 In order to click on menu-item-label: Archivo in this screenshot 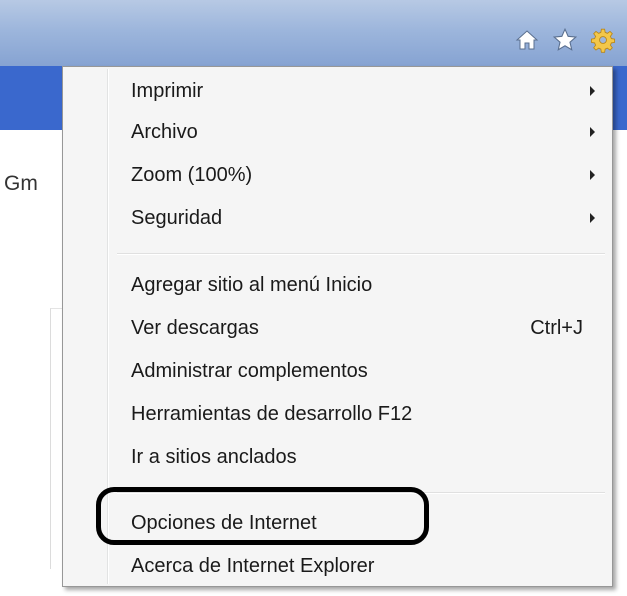, I will do `click(164, 132)`.